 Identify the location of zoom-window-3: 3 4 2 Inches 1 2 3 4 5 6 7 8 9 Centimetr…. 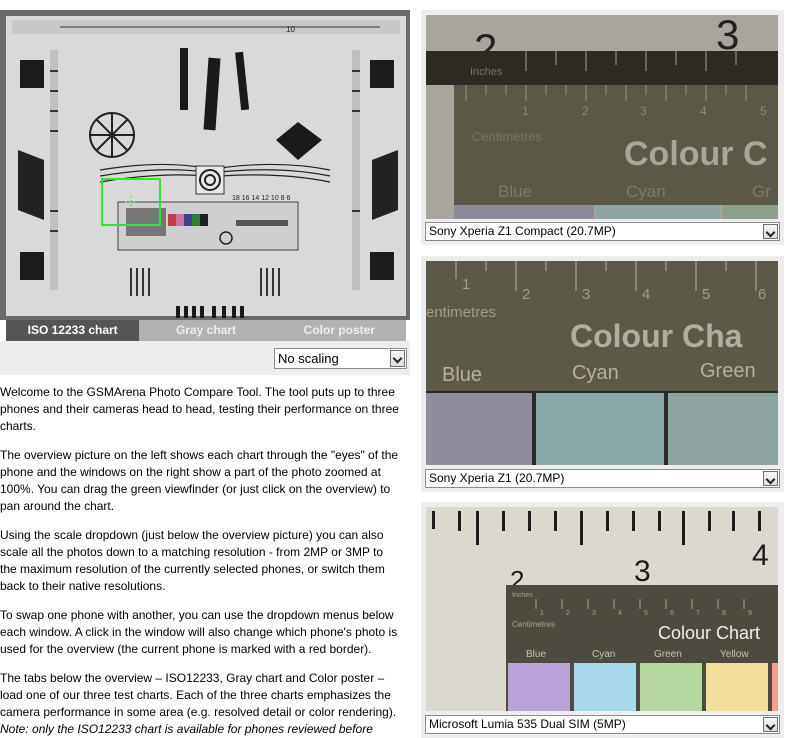
(602, 609).